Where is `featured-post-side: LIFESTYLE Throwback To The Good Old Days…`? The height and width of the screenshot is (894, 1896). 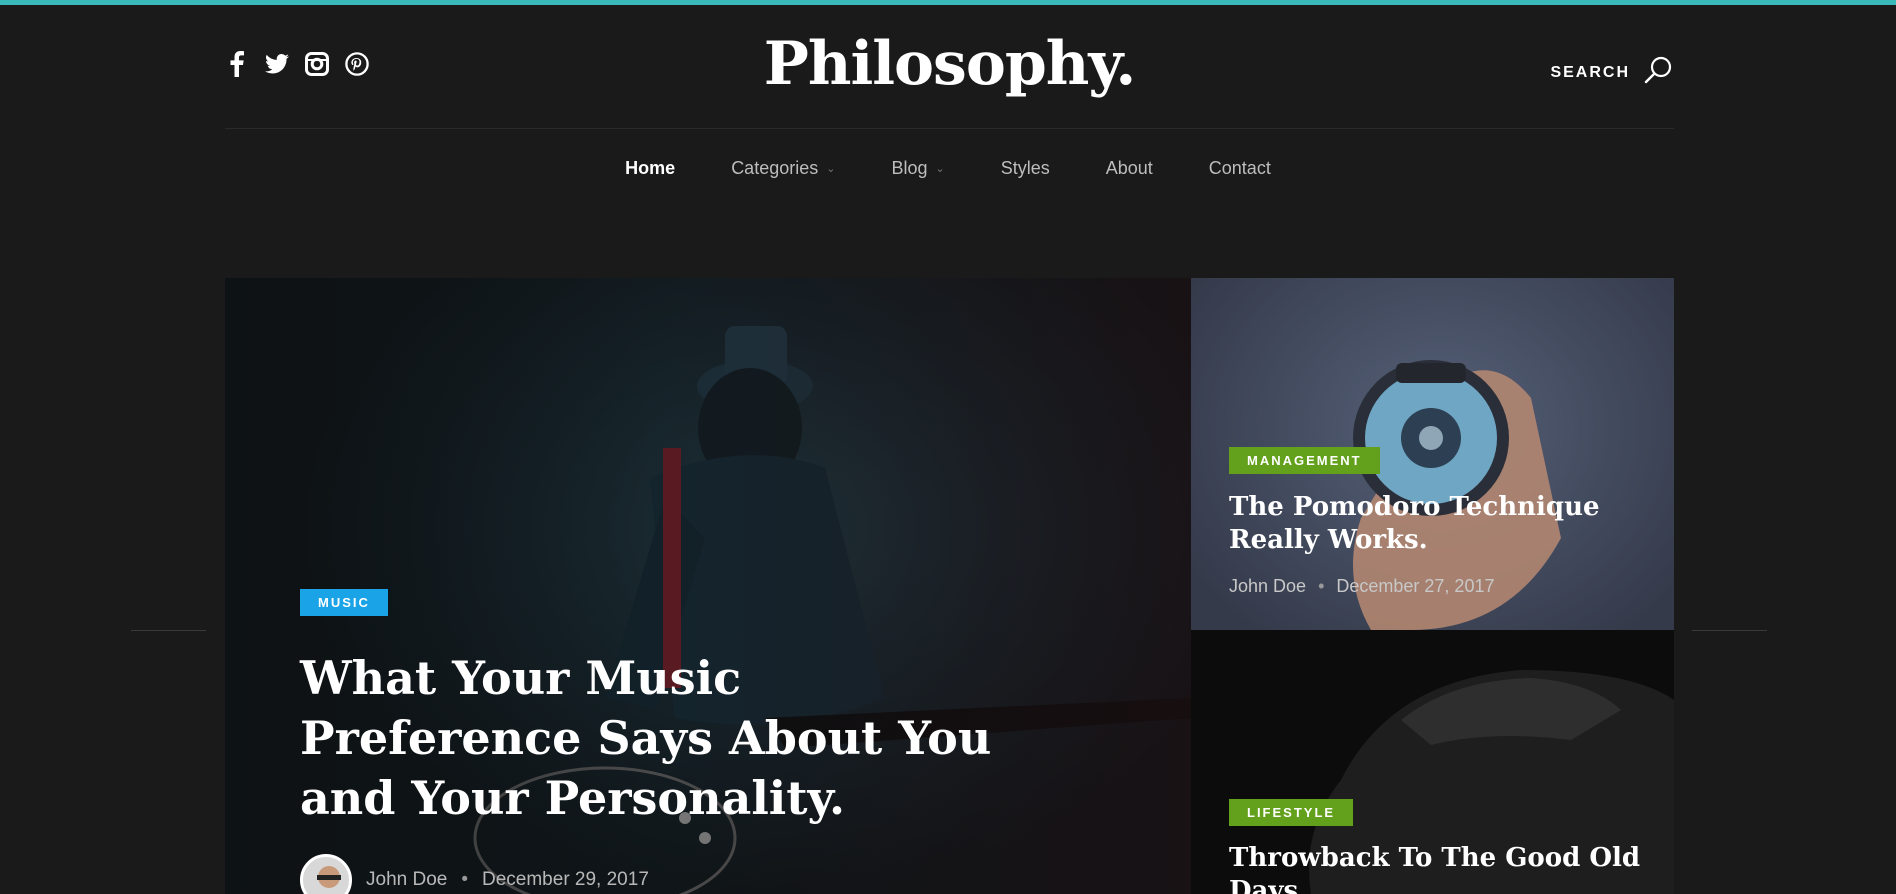
featured-post-side: LIFESTYLE Throwback To The Good Old Days… is located at coordinates (1432, 762).